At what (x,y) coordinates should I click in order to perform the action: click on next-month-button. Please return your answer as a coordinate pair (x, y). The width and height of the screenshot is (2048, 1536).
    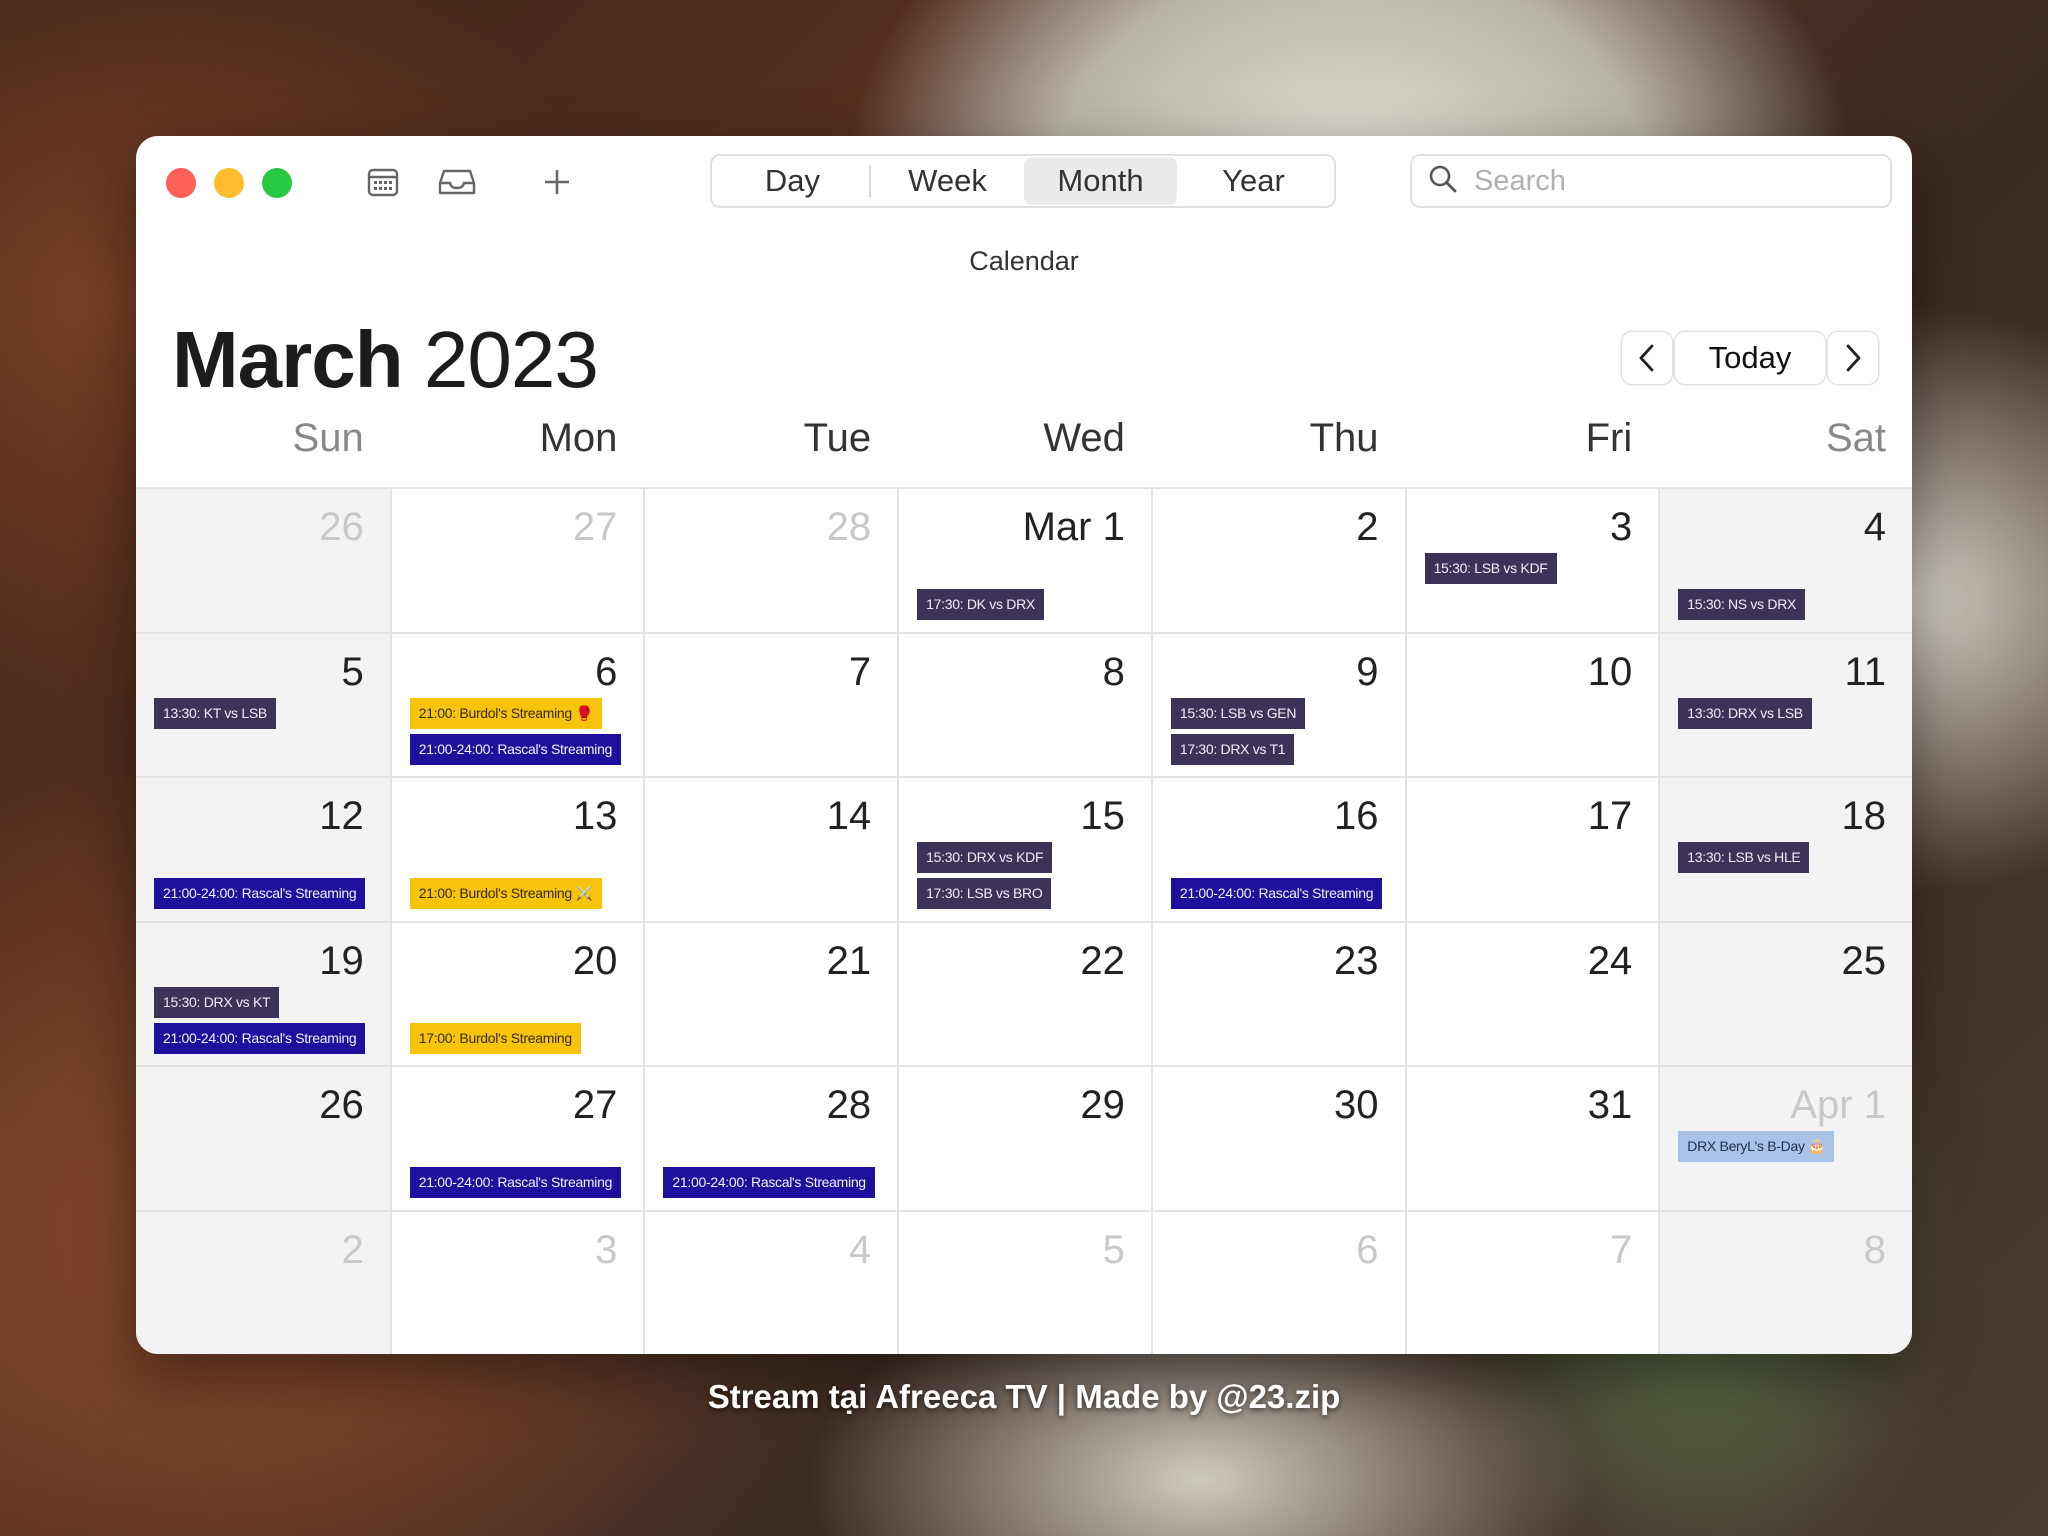
    Looking at the image, I should click on (1853, 358).